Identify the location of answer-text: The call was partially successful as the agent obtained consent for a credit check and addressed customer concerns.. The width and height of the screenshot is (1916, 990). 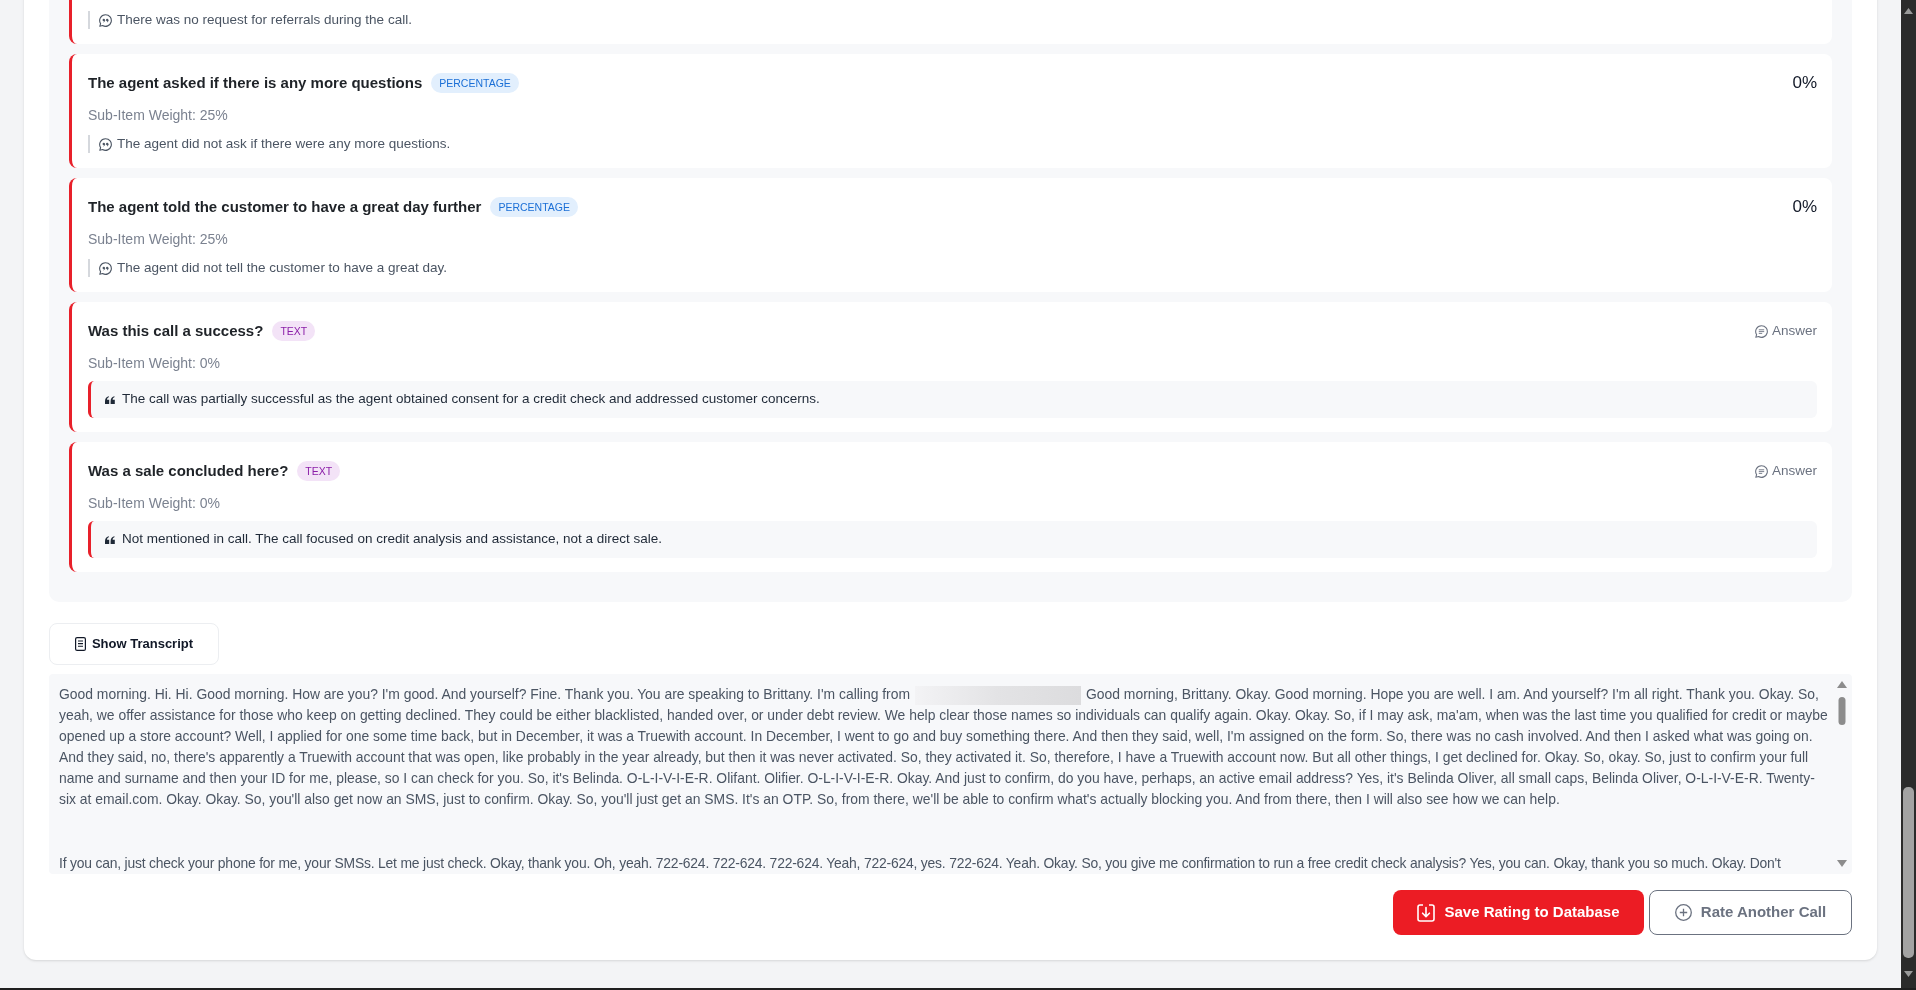
(471, 399).